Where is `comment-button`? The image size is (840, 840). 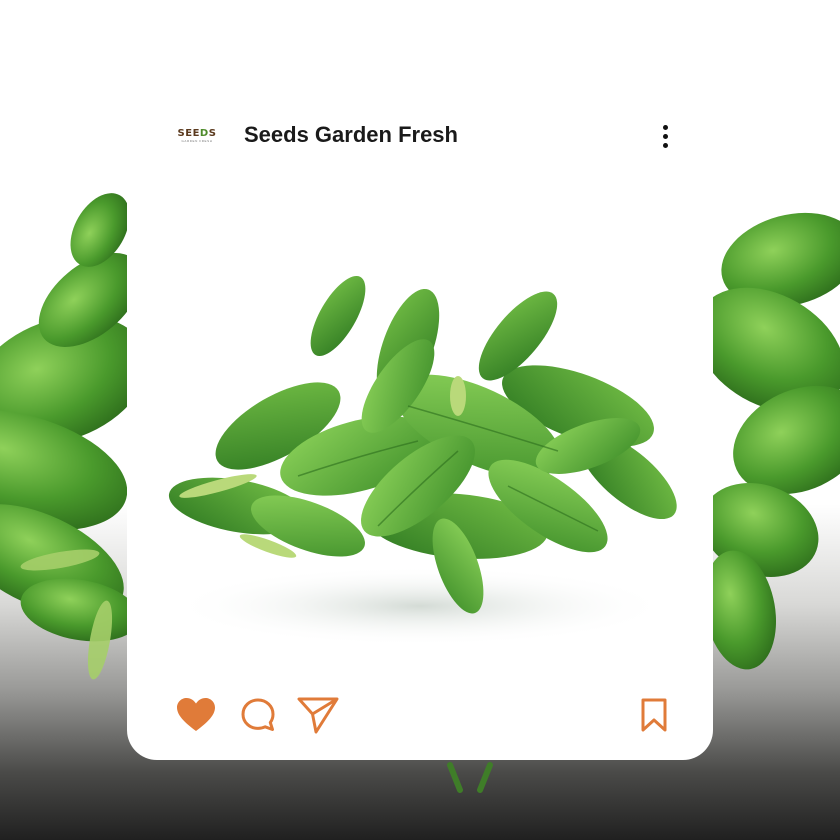
comment-button is located at coordinates (258, 715).